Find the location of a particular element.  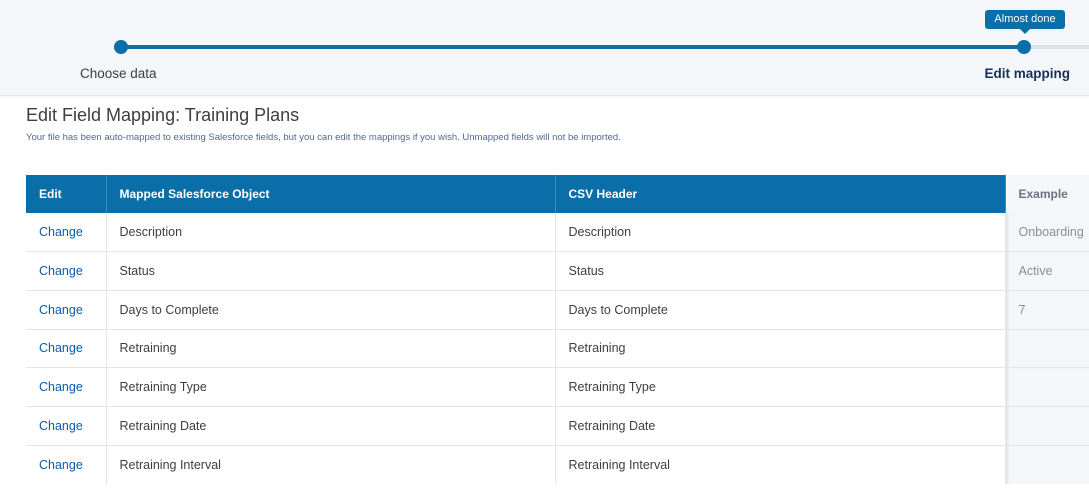

csv-header-cell: Description is located at coordinates (780, 233).